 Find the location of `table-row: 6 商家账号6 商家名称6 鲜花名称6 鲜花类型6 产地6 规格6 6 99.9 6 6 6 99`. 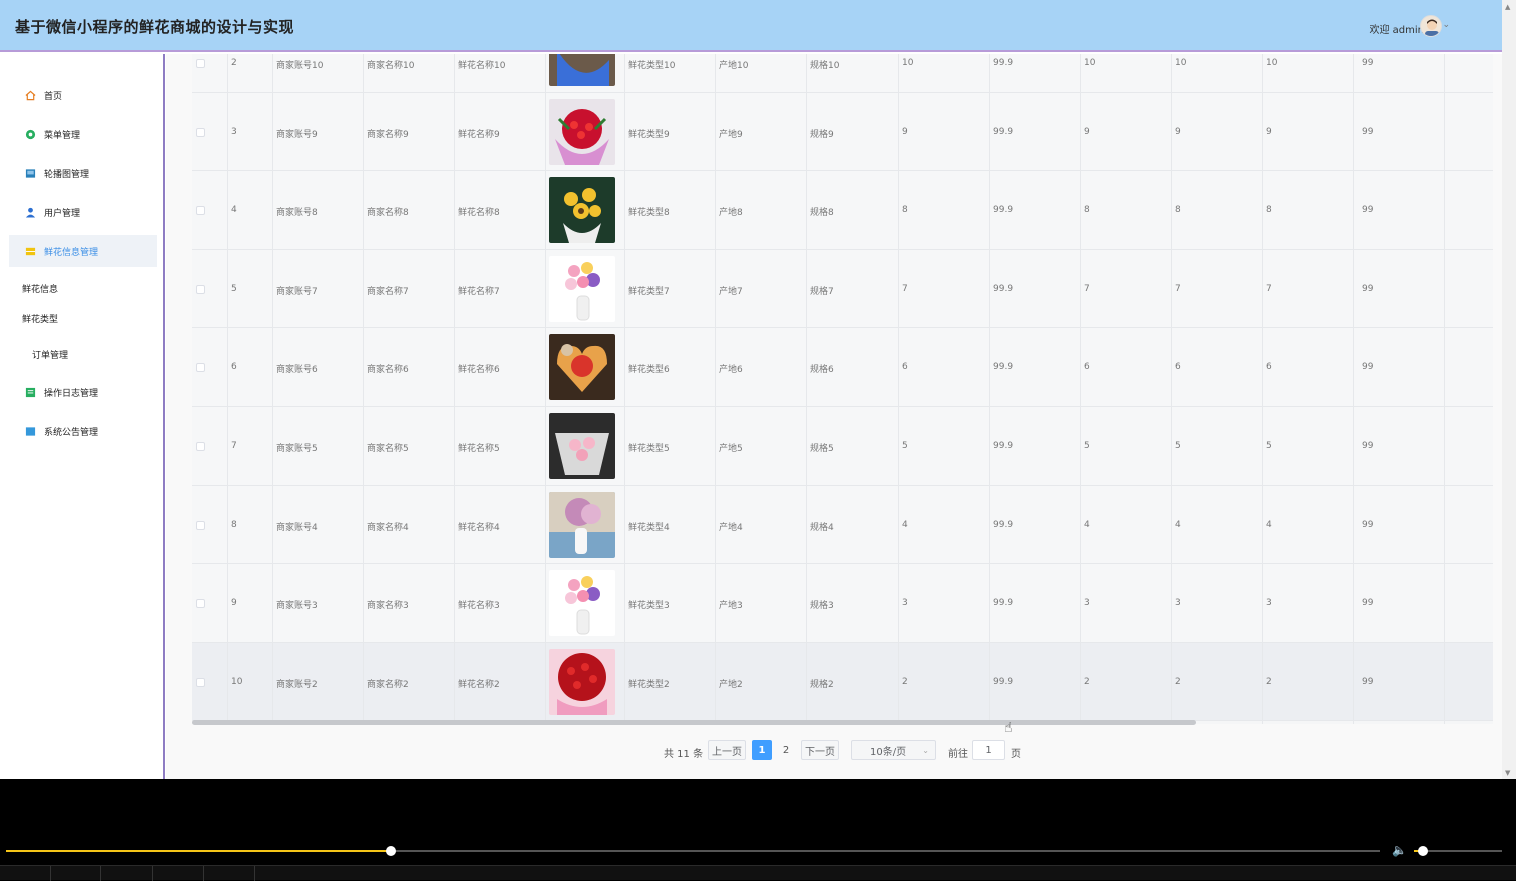

table-row: 6 商家账号6 商家名称6 鲜花名称6 鲜花类型6 产地6 规格6 6 99.9 6 6 6 99 is located at coordinates (842, 367).